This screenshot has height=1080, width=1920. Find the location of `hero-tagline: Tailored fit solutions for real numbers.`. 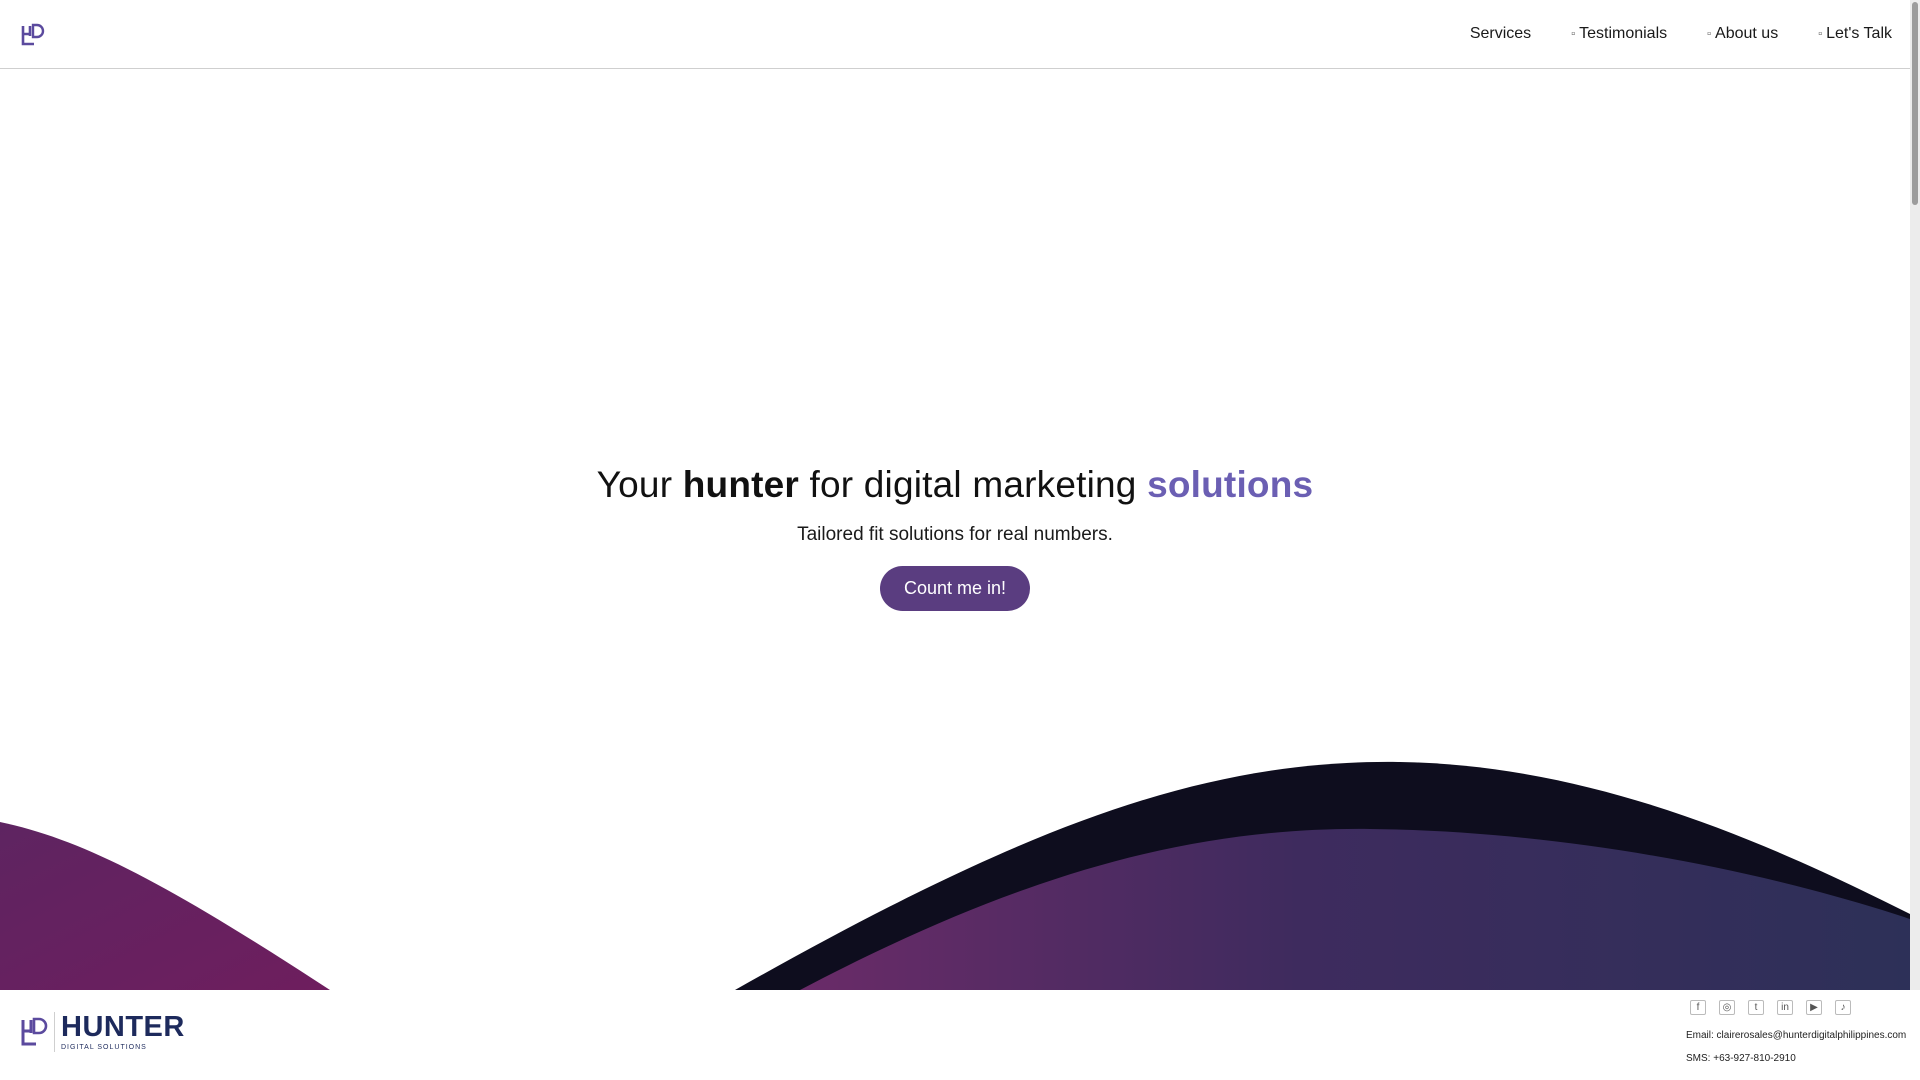

hero-tagline: Tailored fit solutions for real numbers. is located at coordinates (955, 534).